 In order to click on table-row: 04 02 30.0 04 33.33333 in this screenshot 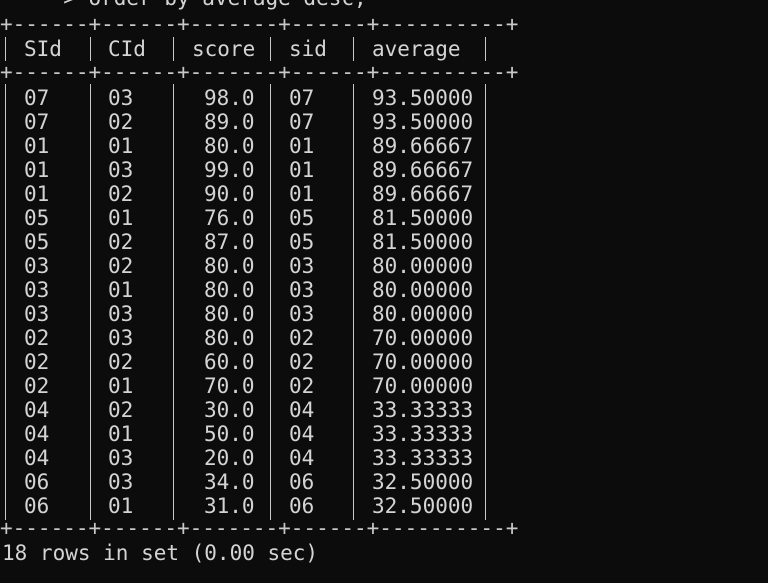, I will do `click(247, 410)`.